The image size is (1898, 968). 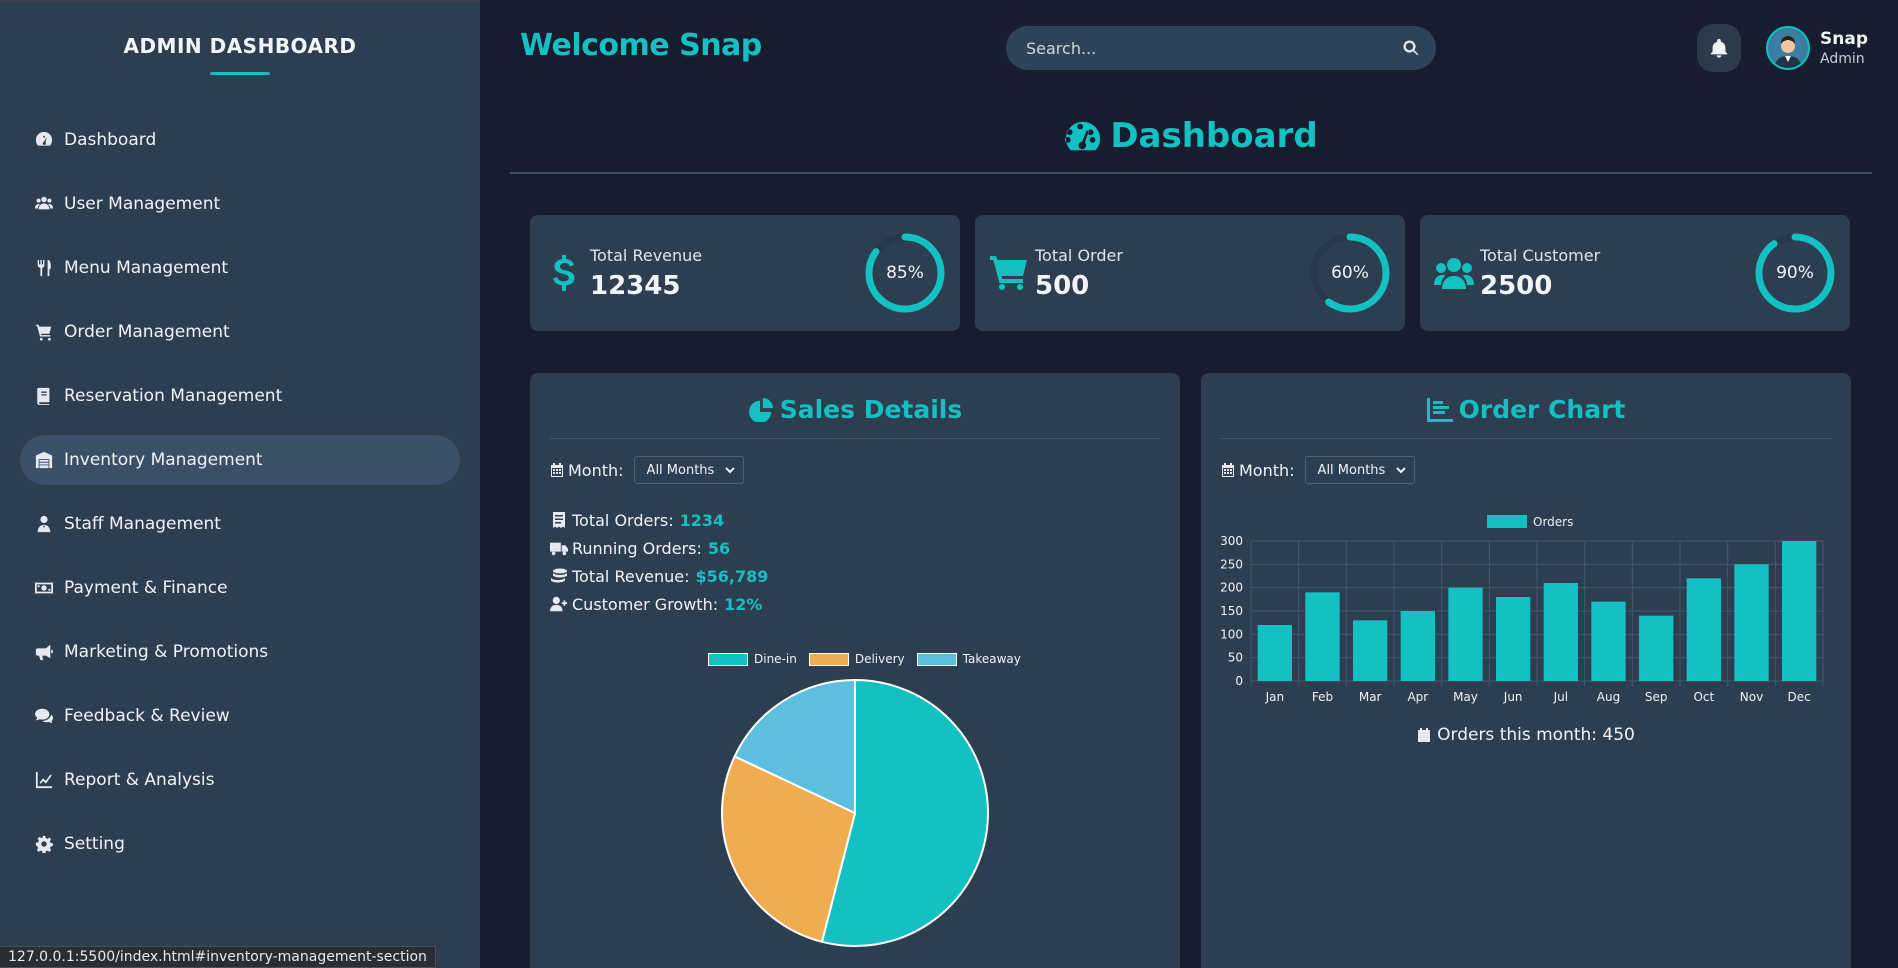 I want to click on sidebar-item-staff-management: Staff Management, so click(x=240, y=524).